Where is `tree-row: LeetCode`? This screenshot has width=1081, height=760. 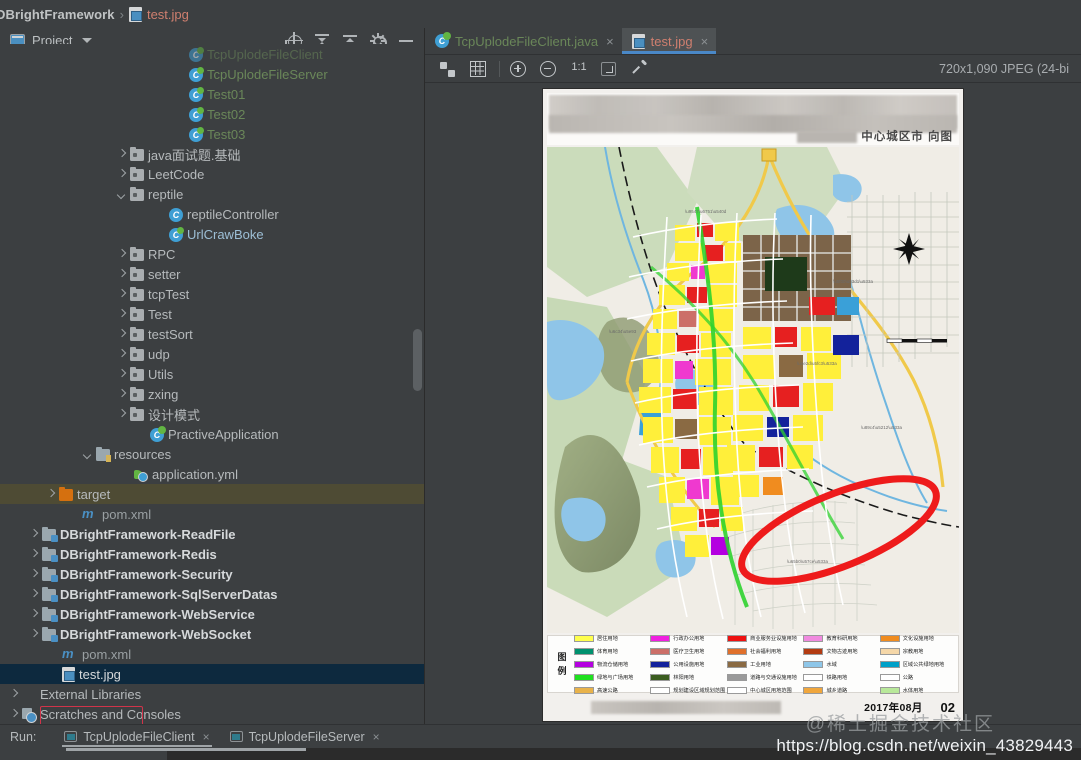 tree-row: LeetCode is located at coordinates (212, 174).